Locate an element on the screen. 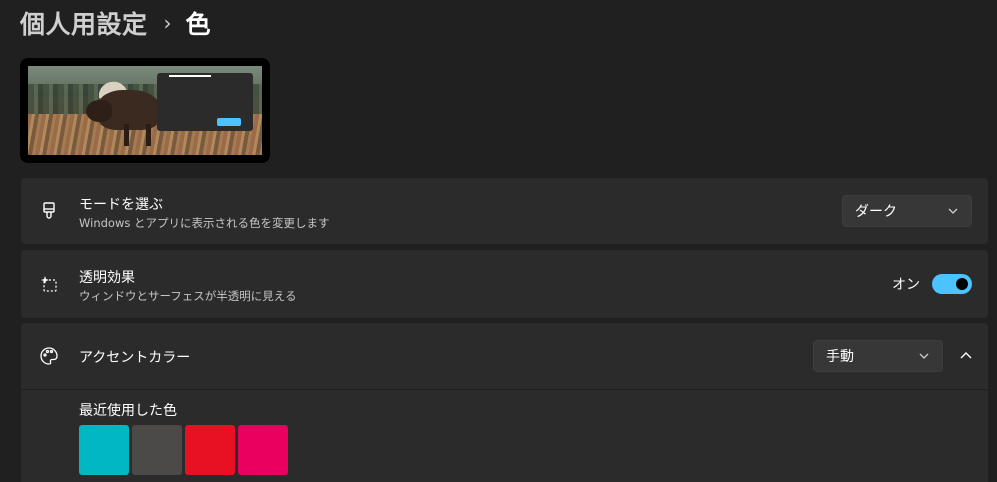  preview-window-titlebar is located at coordinates (190, 76).